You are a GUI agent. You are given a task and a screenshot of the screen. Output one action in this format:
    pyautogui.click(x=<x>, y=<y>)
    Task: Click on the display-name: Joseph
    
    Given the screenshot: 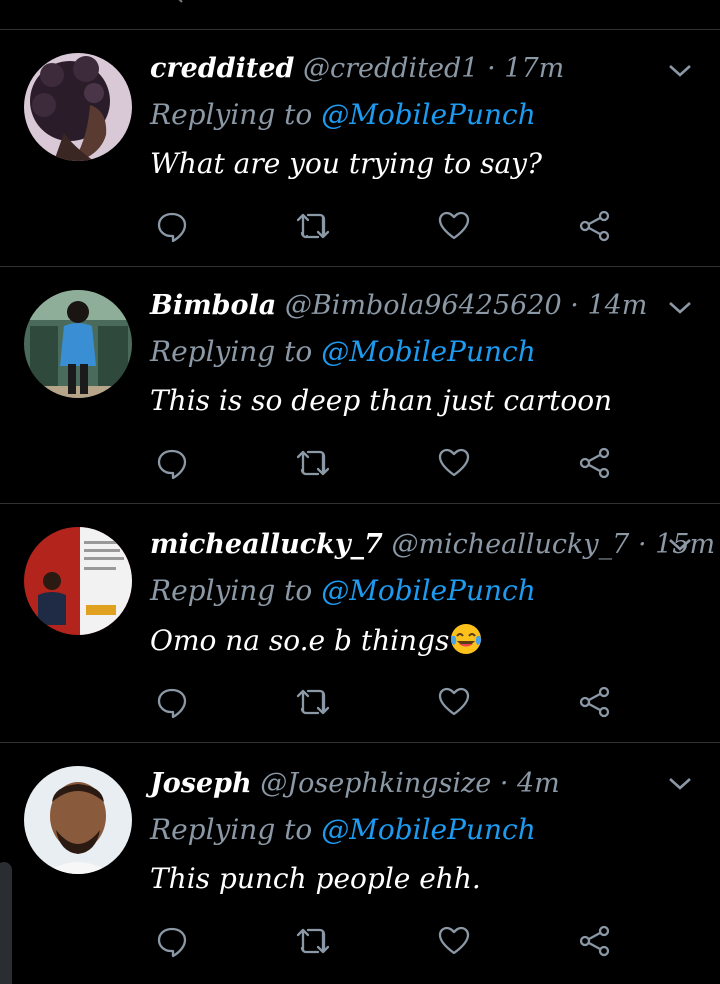 What is the action you would take?
    pyautogui.click(x=201, y=783)
    